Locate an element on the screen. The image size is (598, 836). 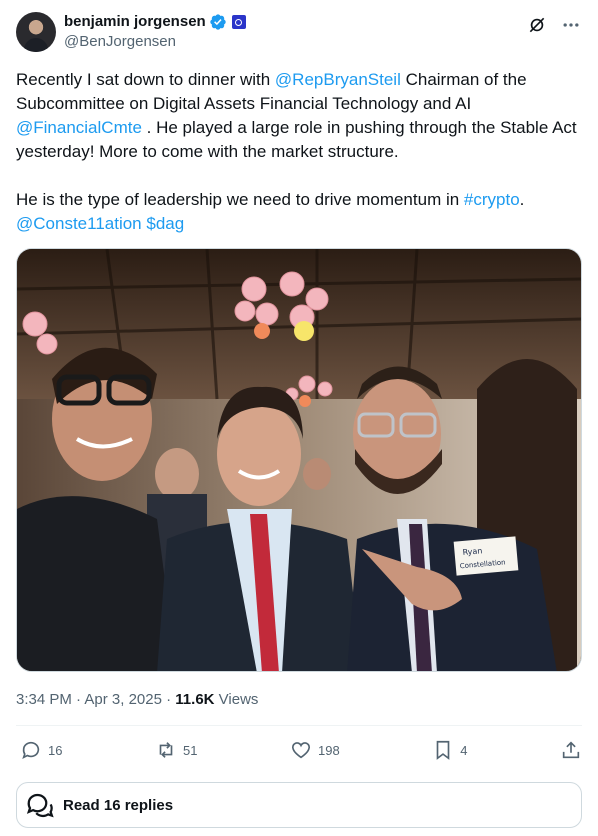
author-names: benjamin jorgensen @BenJorgensen is located at coordinates (155, 32).